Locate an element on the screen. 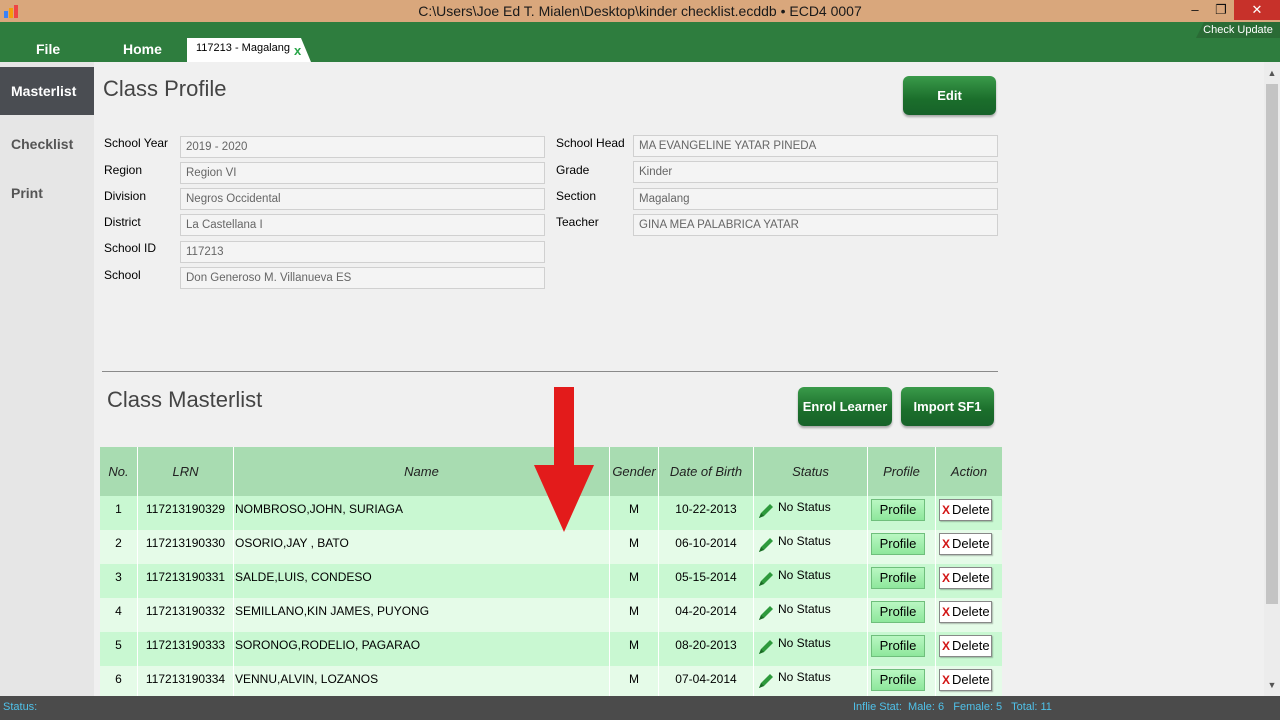 The width and height of the screenshot is (1280, 720). enrol-learner-button: Enrol Learner is located at coordinates (845, 406).